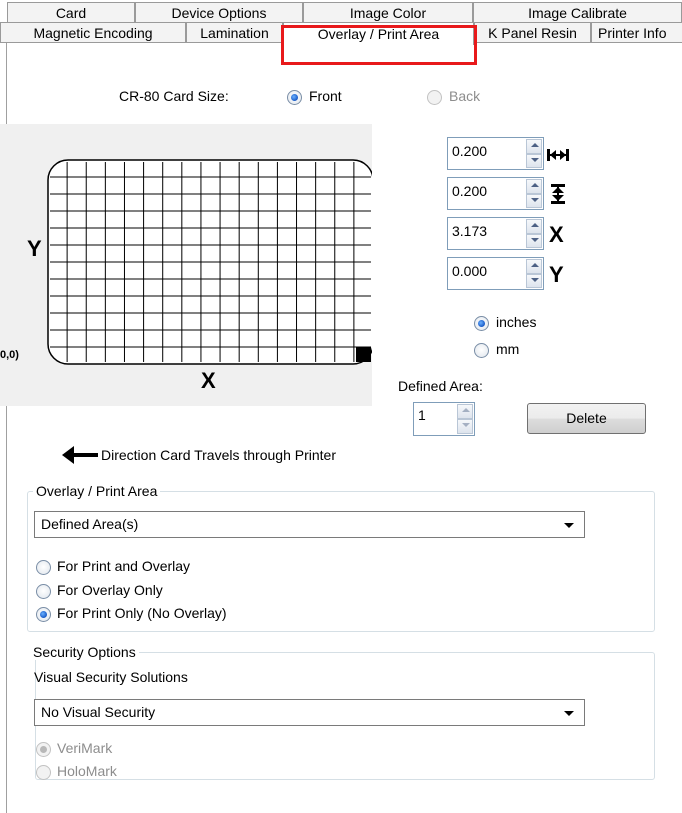  I want to click on holomark-radio, so click(43, 772).